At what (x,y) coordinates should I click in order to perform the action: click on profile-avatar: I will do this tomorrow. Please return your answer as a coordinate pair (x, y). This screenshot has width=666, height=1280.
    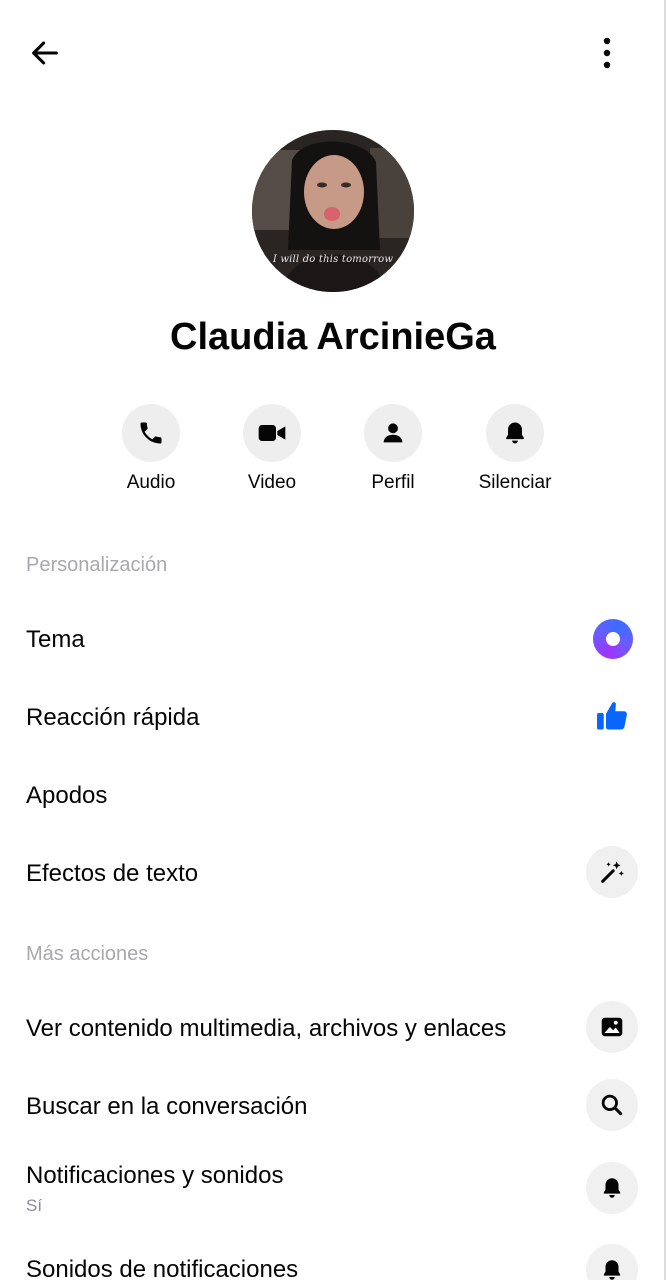
    Looking at the image, I should click on (333, 211).